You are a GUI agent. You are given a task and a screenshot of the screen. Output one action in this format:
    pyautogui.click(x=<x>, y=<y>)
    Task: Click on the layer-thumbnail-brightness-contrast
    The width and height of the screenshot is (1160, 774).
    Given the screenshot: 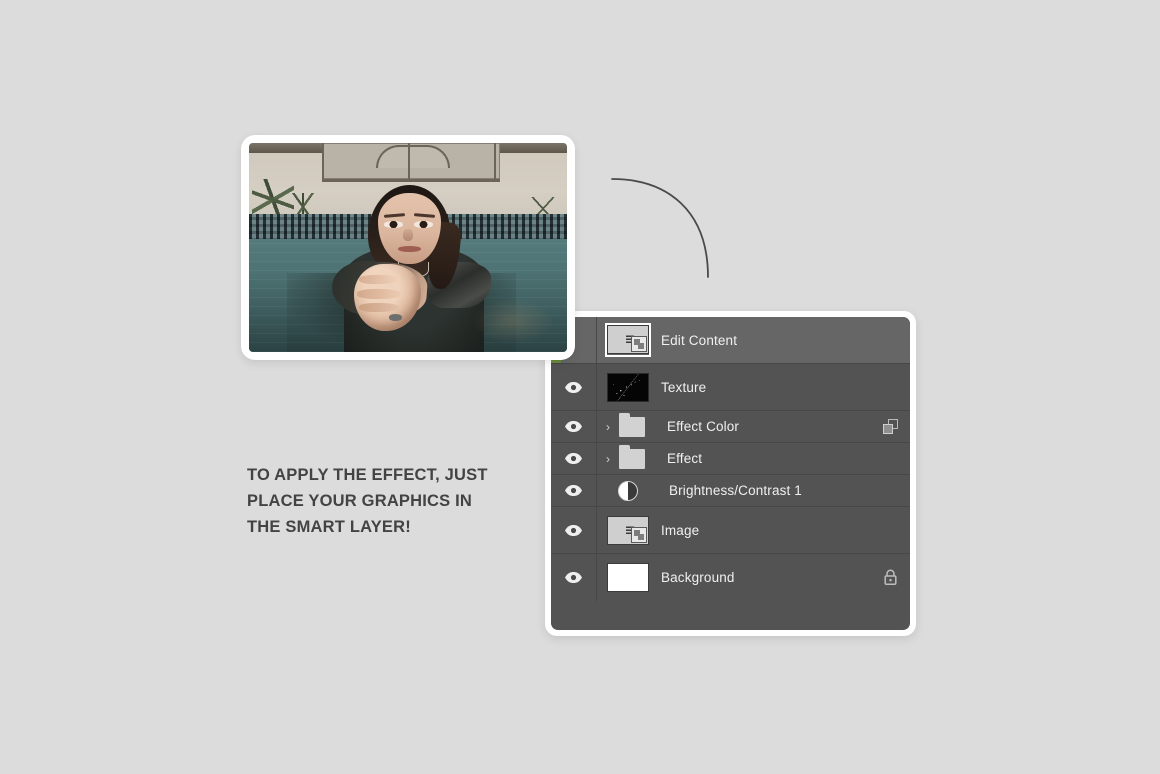 What is the action you would take?
    pyautogui.click(x=628, y=490)
    